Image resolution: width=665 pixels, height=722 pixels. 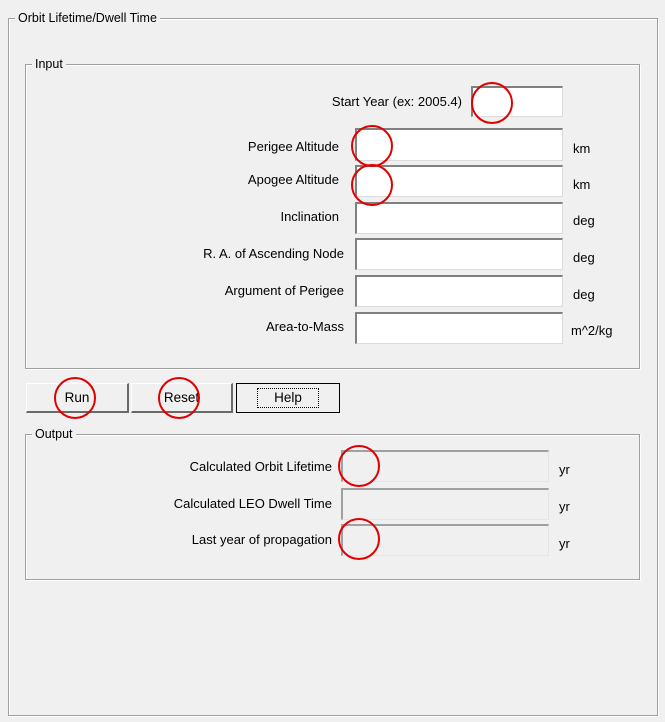 I want to click on help-button-label: Help, so click(x=288, y=398).